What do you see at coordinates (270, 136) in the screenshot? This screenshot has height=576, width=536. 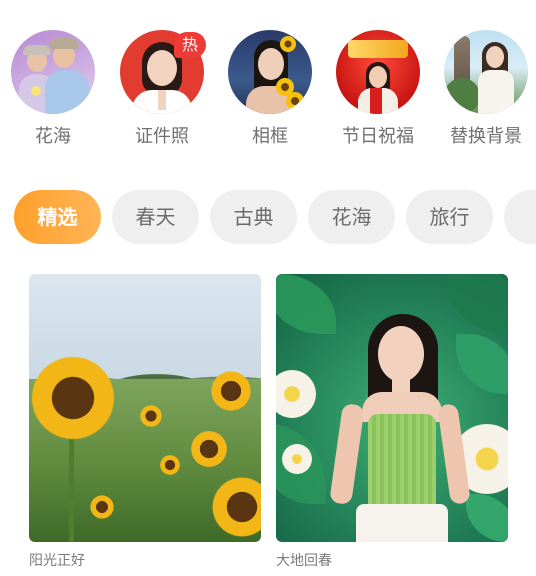 I see `category-label: 相框` at bounding box center [270, 136].